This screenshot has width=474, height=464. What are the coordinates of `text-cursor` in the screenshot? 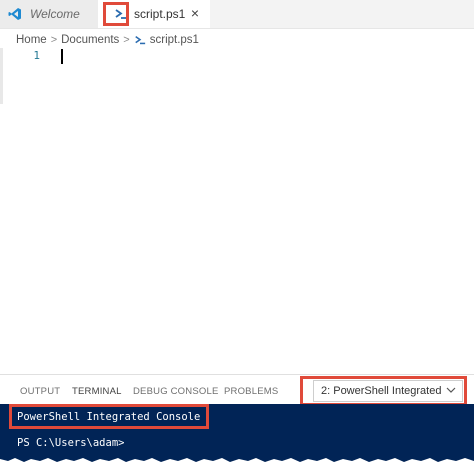 It's located at (62, 56).